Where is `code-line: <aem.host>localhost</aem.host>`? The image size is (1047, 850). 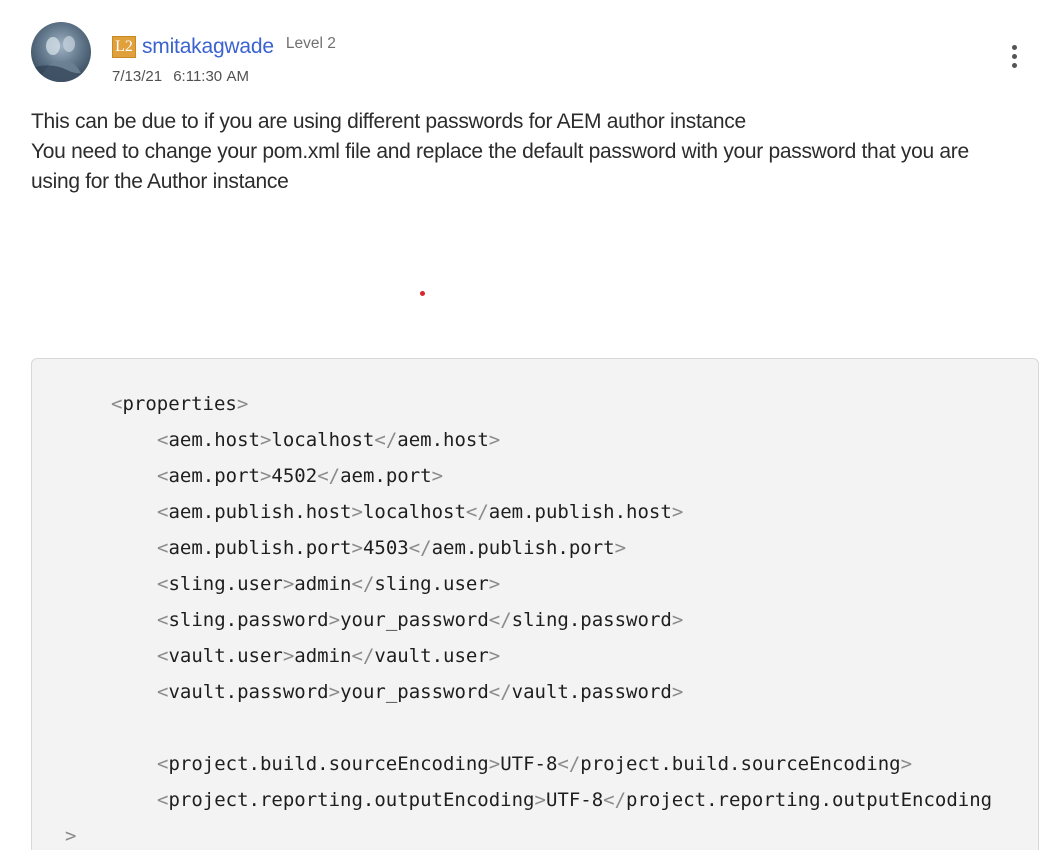 code-line: <aem.host>localhost</aem.host> is located at coordinates (329, 440).